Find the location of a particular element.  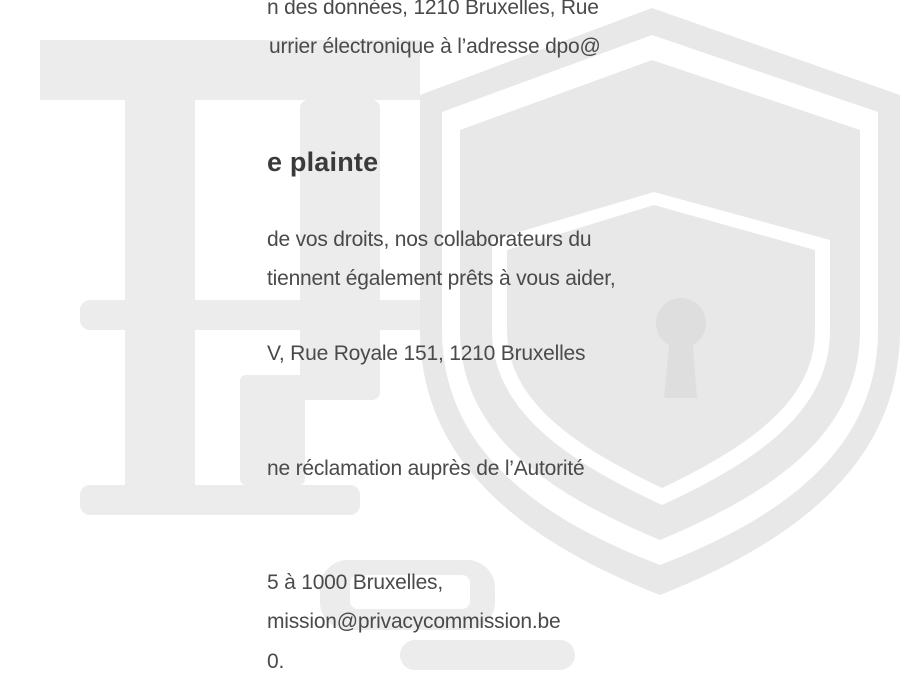

paragraph-line: urrier électronique à l’adresse dpo@ is located at coordinates (435, 46).